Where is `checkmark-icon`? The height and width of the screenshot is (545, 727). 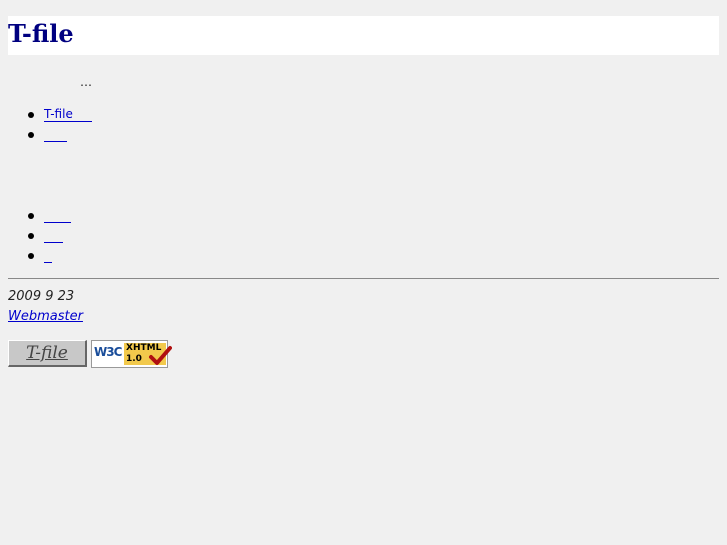
checkmark-icon is located at coordinates (160, 355).